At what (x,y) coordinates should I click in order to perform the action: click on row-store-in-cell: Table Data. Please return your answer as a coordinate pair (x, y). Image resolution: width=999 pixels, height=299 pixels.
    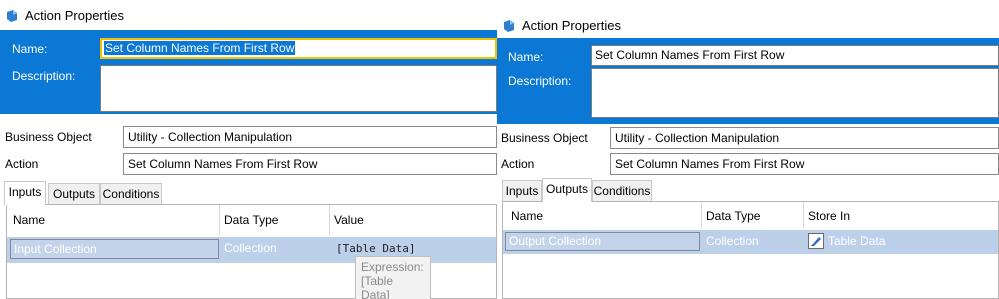
    Looking at the image, I should click on (856, 241).